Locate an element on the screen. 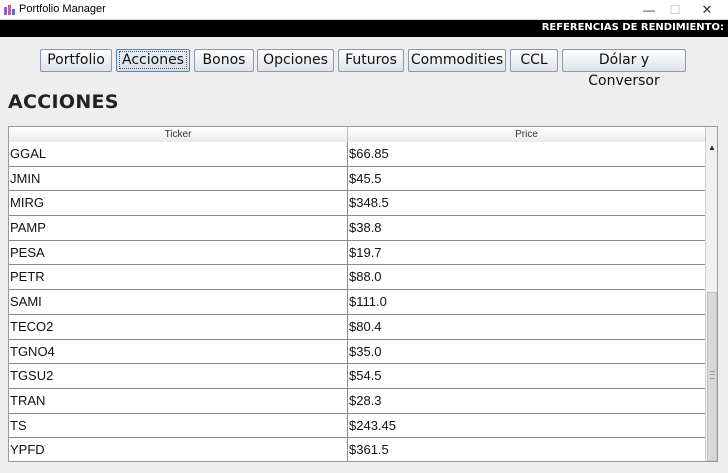  tab-acciones: Acciones is located at coordinates (153, 60).